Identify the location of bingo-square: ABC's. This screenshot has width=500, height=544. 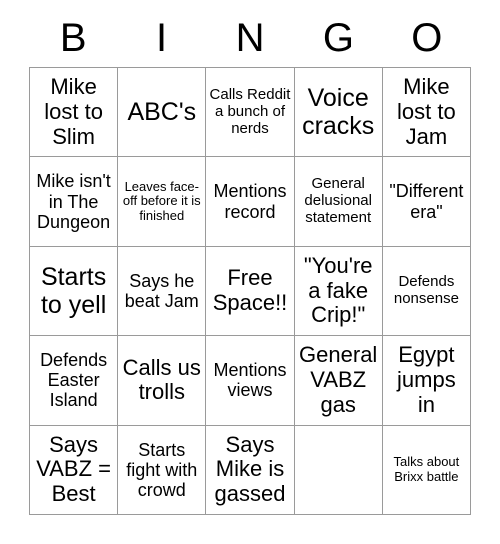
(162, 113).